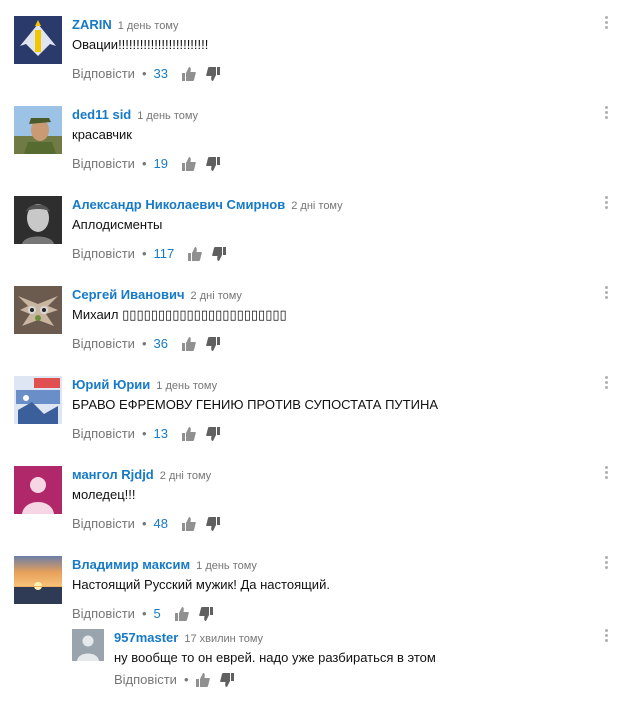 The height and width of the screenshot is (710, 639). What do you see at coordinates (131, 564) in the screenshot?
I see `comment-author: Владимир максим` at bounding box center [131, 564].